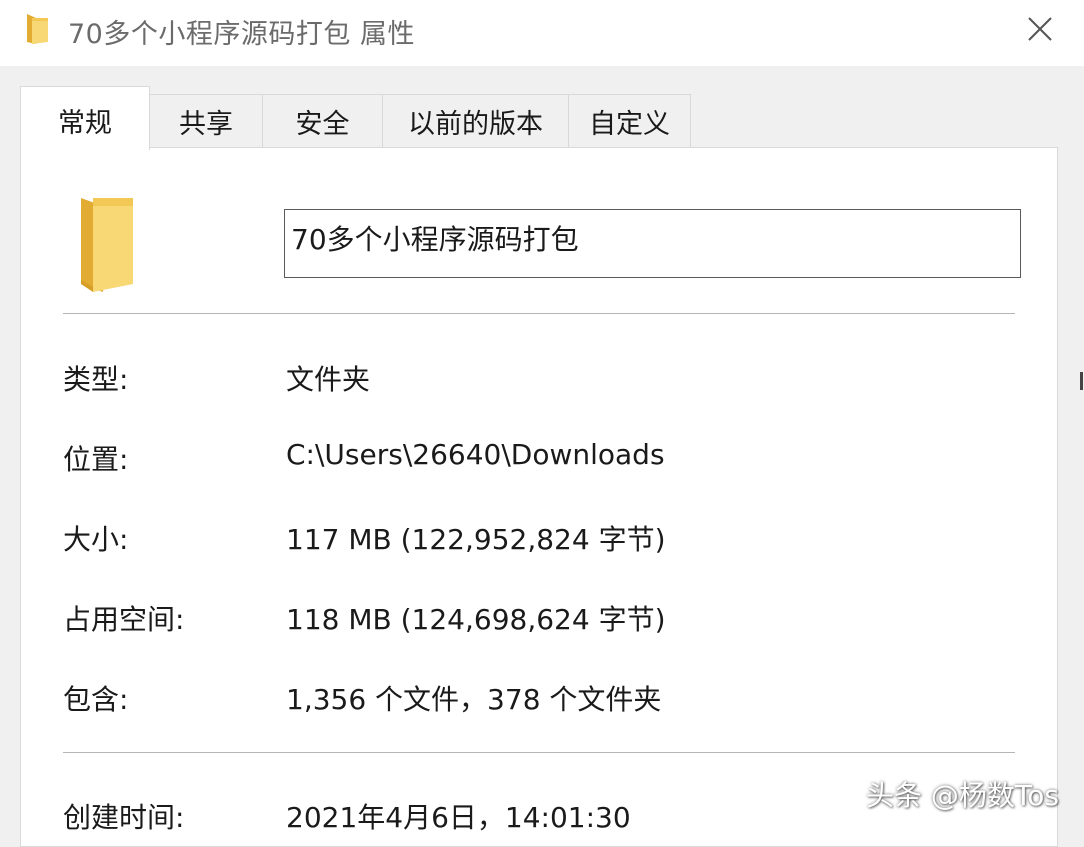 The height and width of the screenshot is (847, 1084). I want to click on location-value: C:\Users\26640\Downloads, so click(475, 454).